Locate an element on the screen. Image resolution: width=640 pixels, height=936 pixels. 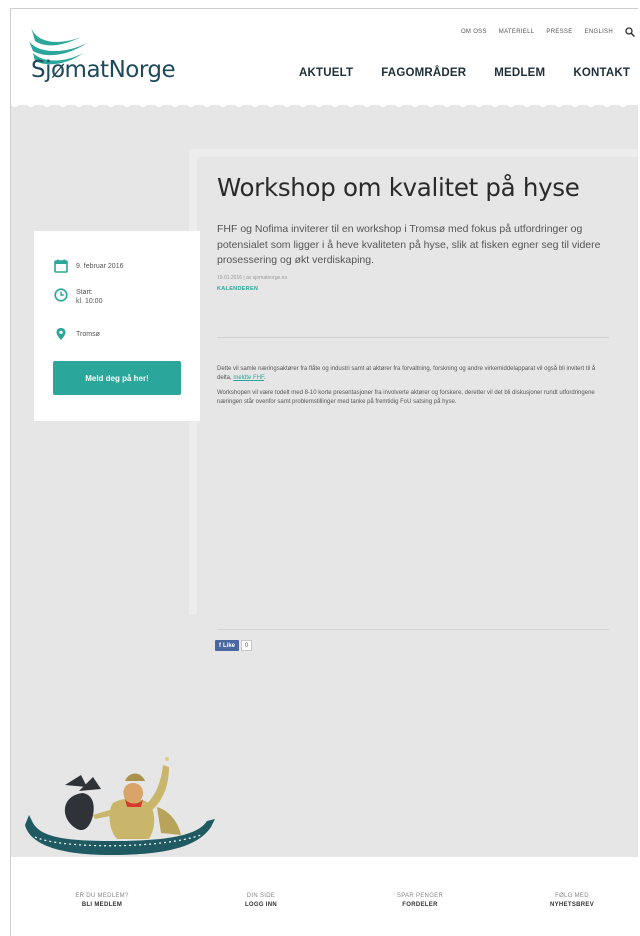
footer-caption: DIN SIDE is located at coordinates (261, 896).